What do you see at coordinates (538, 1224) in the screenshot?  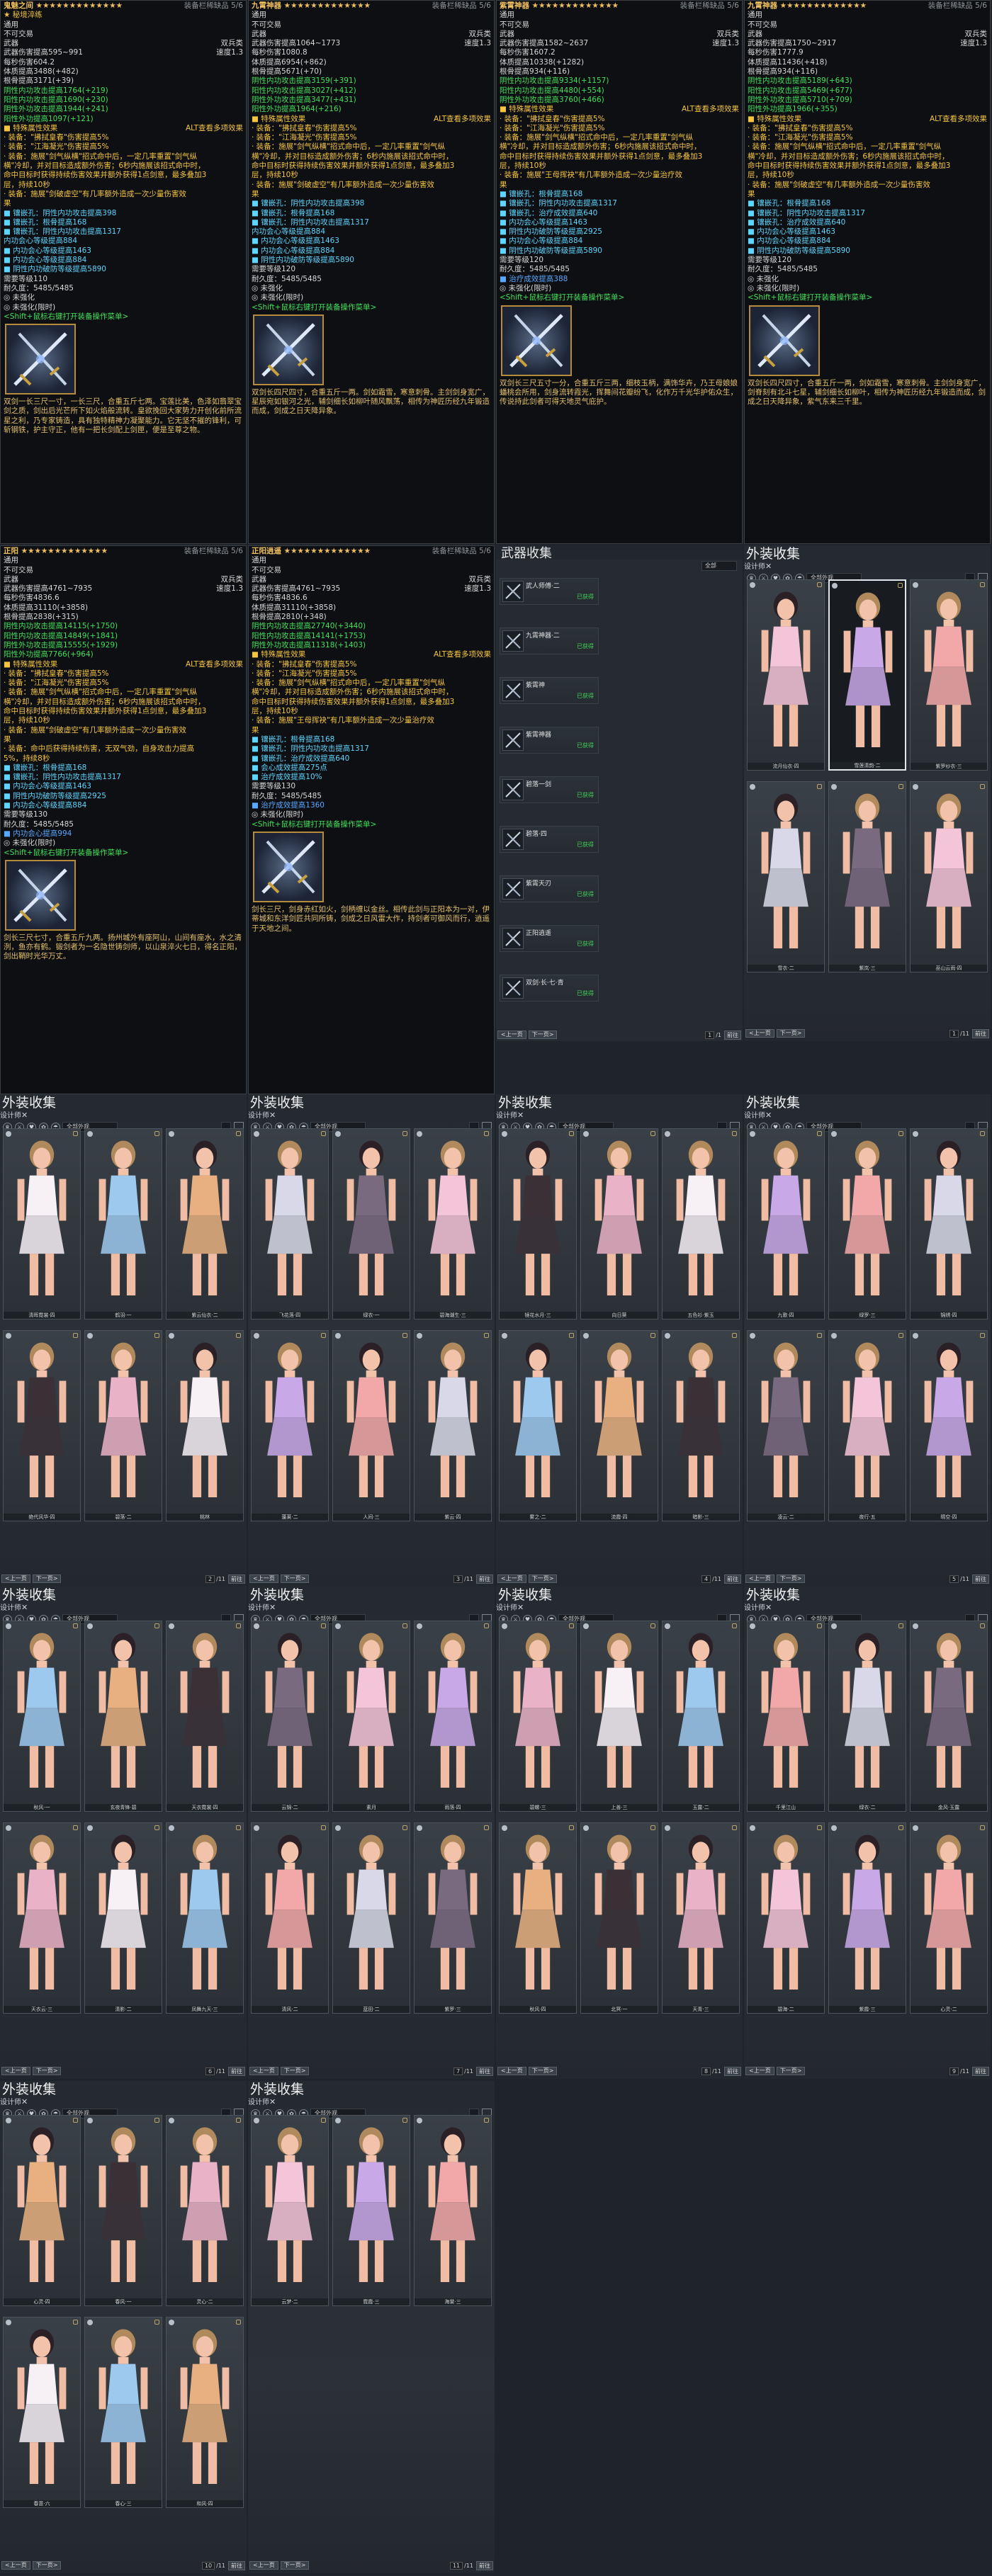 I see `outfit-card: 镜花水月·三` at bounding box center [538, 1224].